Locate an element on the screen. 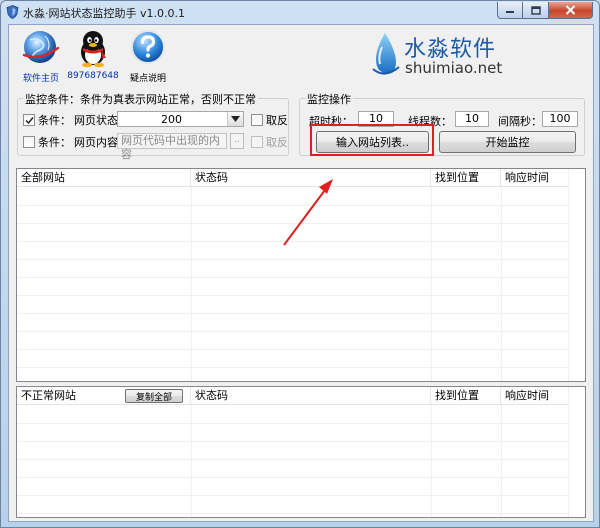 This screenshot has height=528, width=600. all-sites-scrollbar is located at coordinates (576, 275).